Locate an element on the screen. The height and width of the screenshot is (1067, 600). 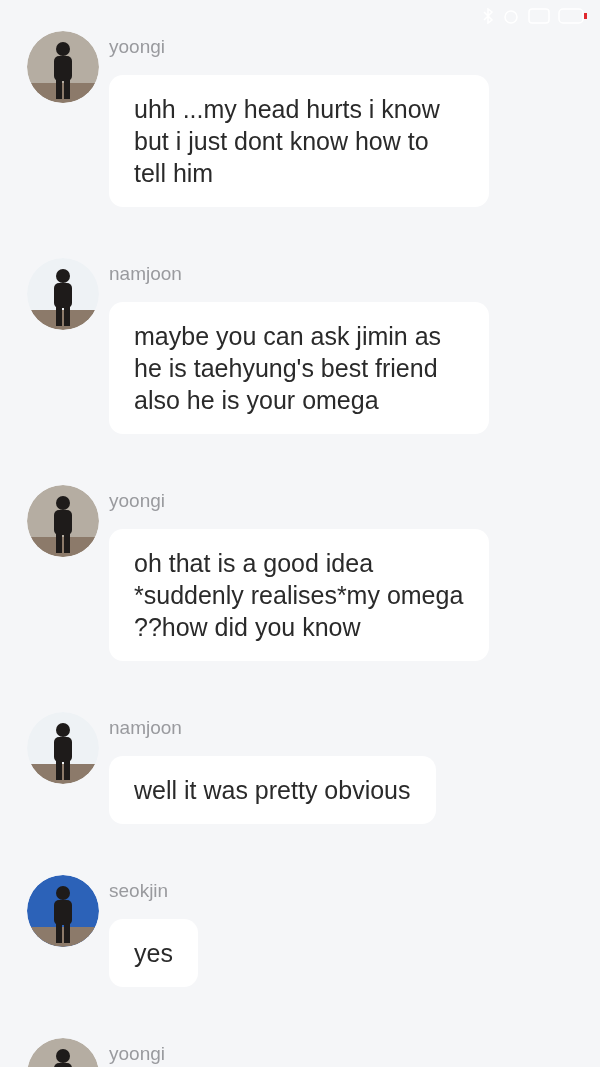
message-bubble: yes is located at coordinates (153, 953).